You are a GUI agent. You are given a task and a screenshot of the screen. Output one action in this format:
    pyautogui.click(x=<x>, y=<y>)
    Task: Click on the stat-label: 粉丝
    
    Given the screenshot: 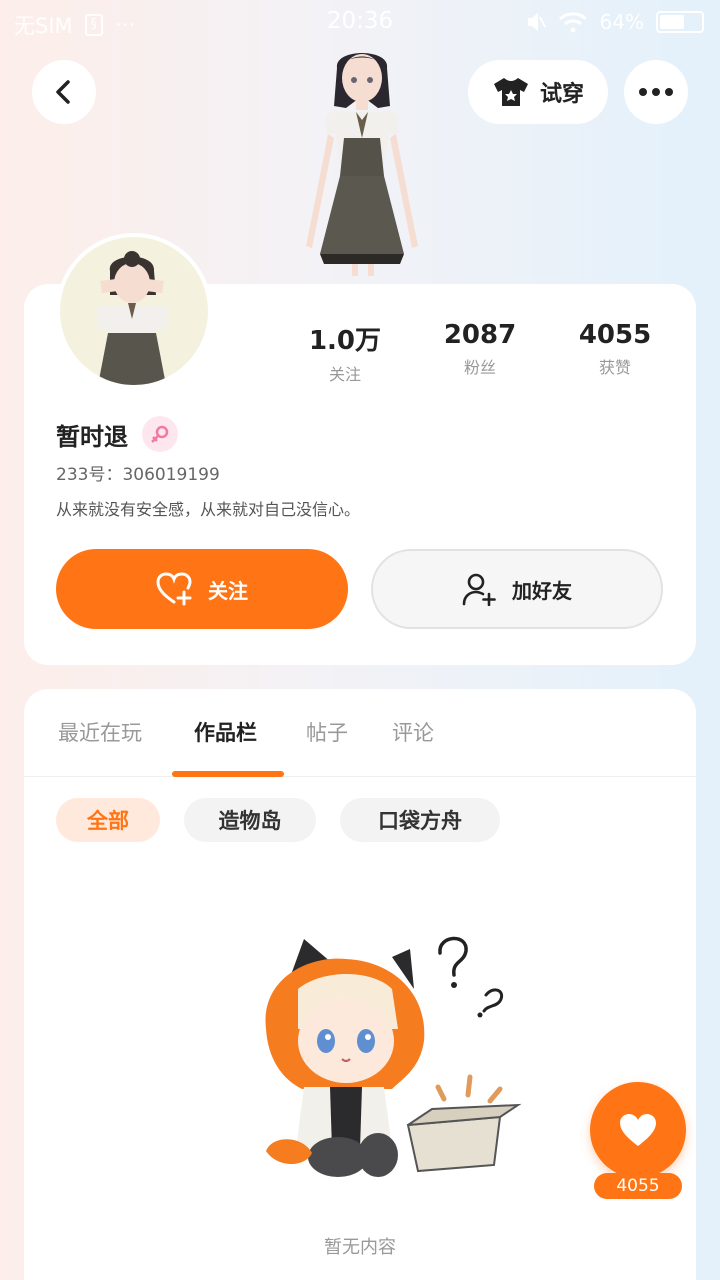 What is the action you would take?
    pyautogui.click(x=479, y=367)
    